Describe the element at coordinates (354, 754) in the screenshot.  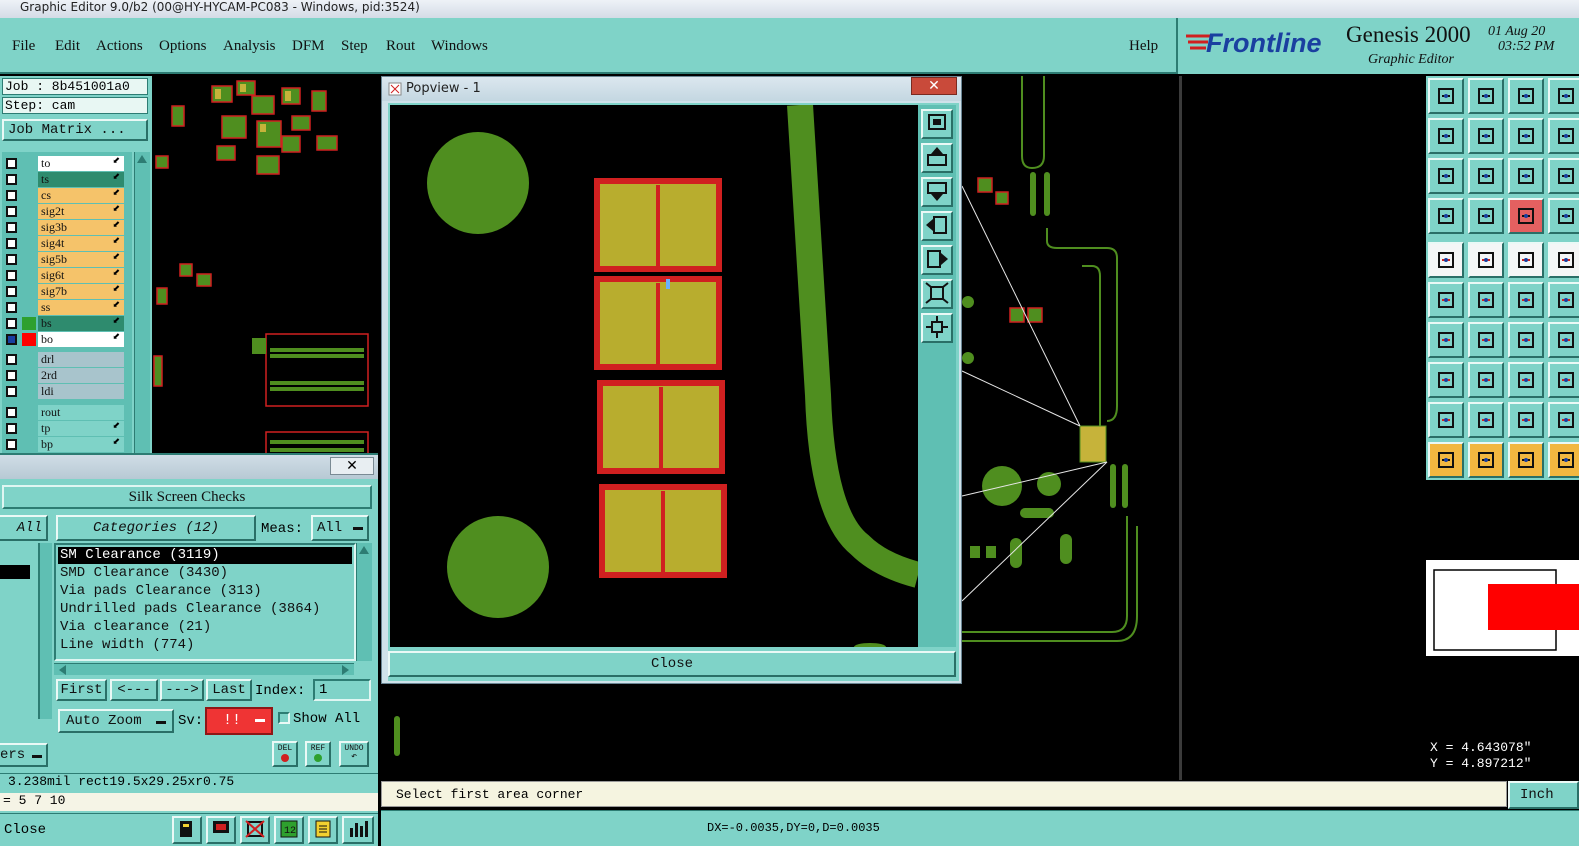
I see `undo-icon: UNDO ↶` at that location.